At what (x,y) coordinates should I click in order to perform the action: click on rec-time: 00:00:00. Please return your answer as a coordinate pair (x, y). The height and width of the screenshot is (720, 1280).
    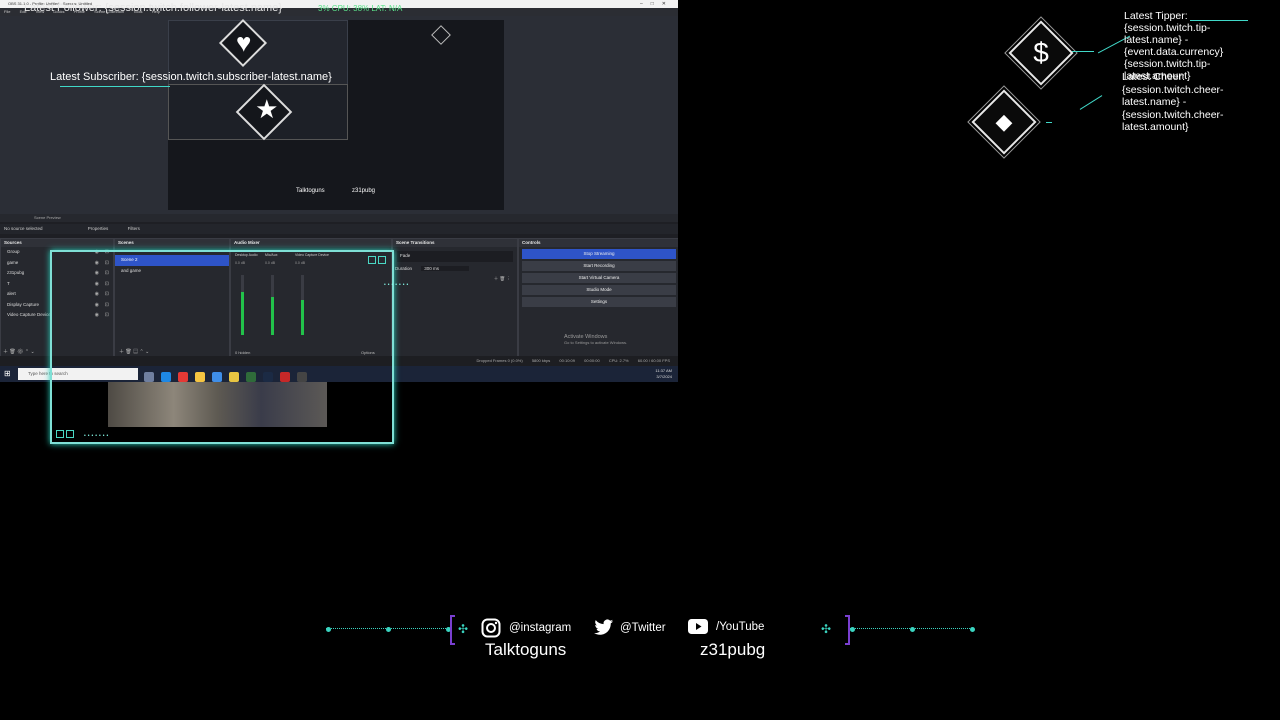
    Looking at the image, I should click on (592, 360).